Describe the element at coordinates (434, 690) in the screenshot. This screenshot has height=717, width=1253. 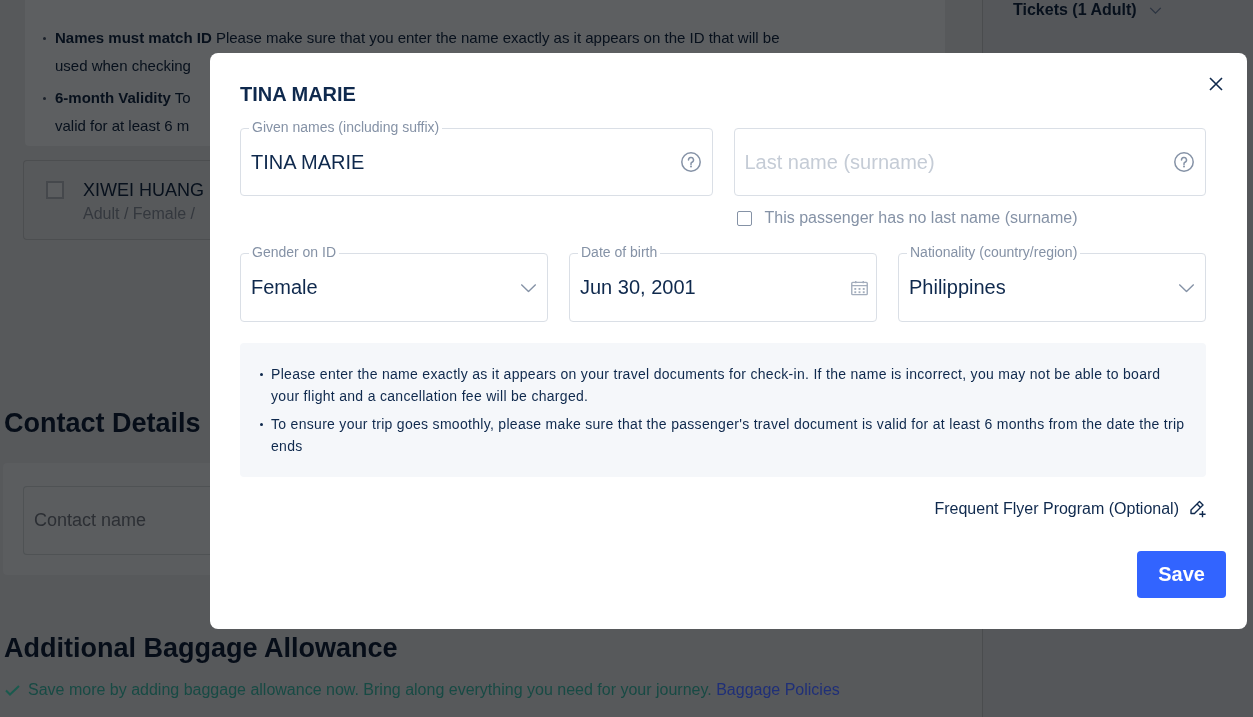
I see `baggage-promo-text: Save more by adding baggage allowance now. Bring along everything you need for your journey. Baggage Policies` at that location.